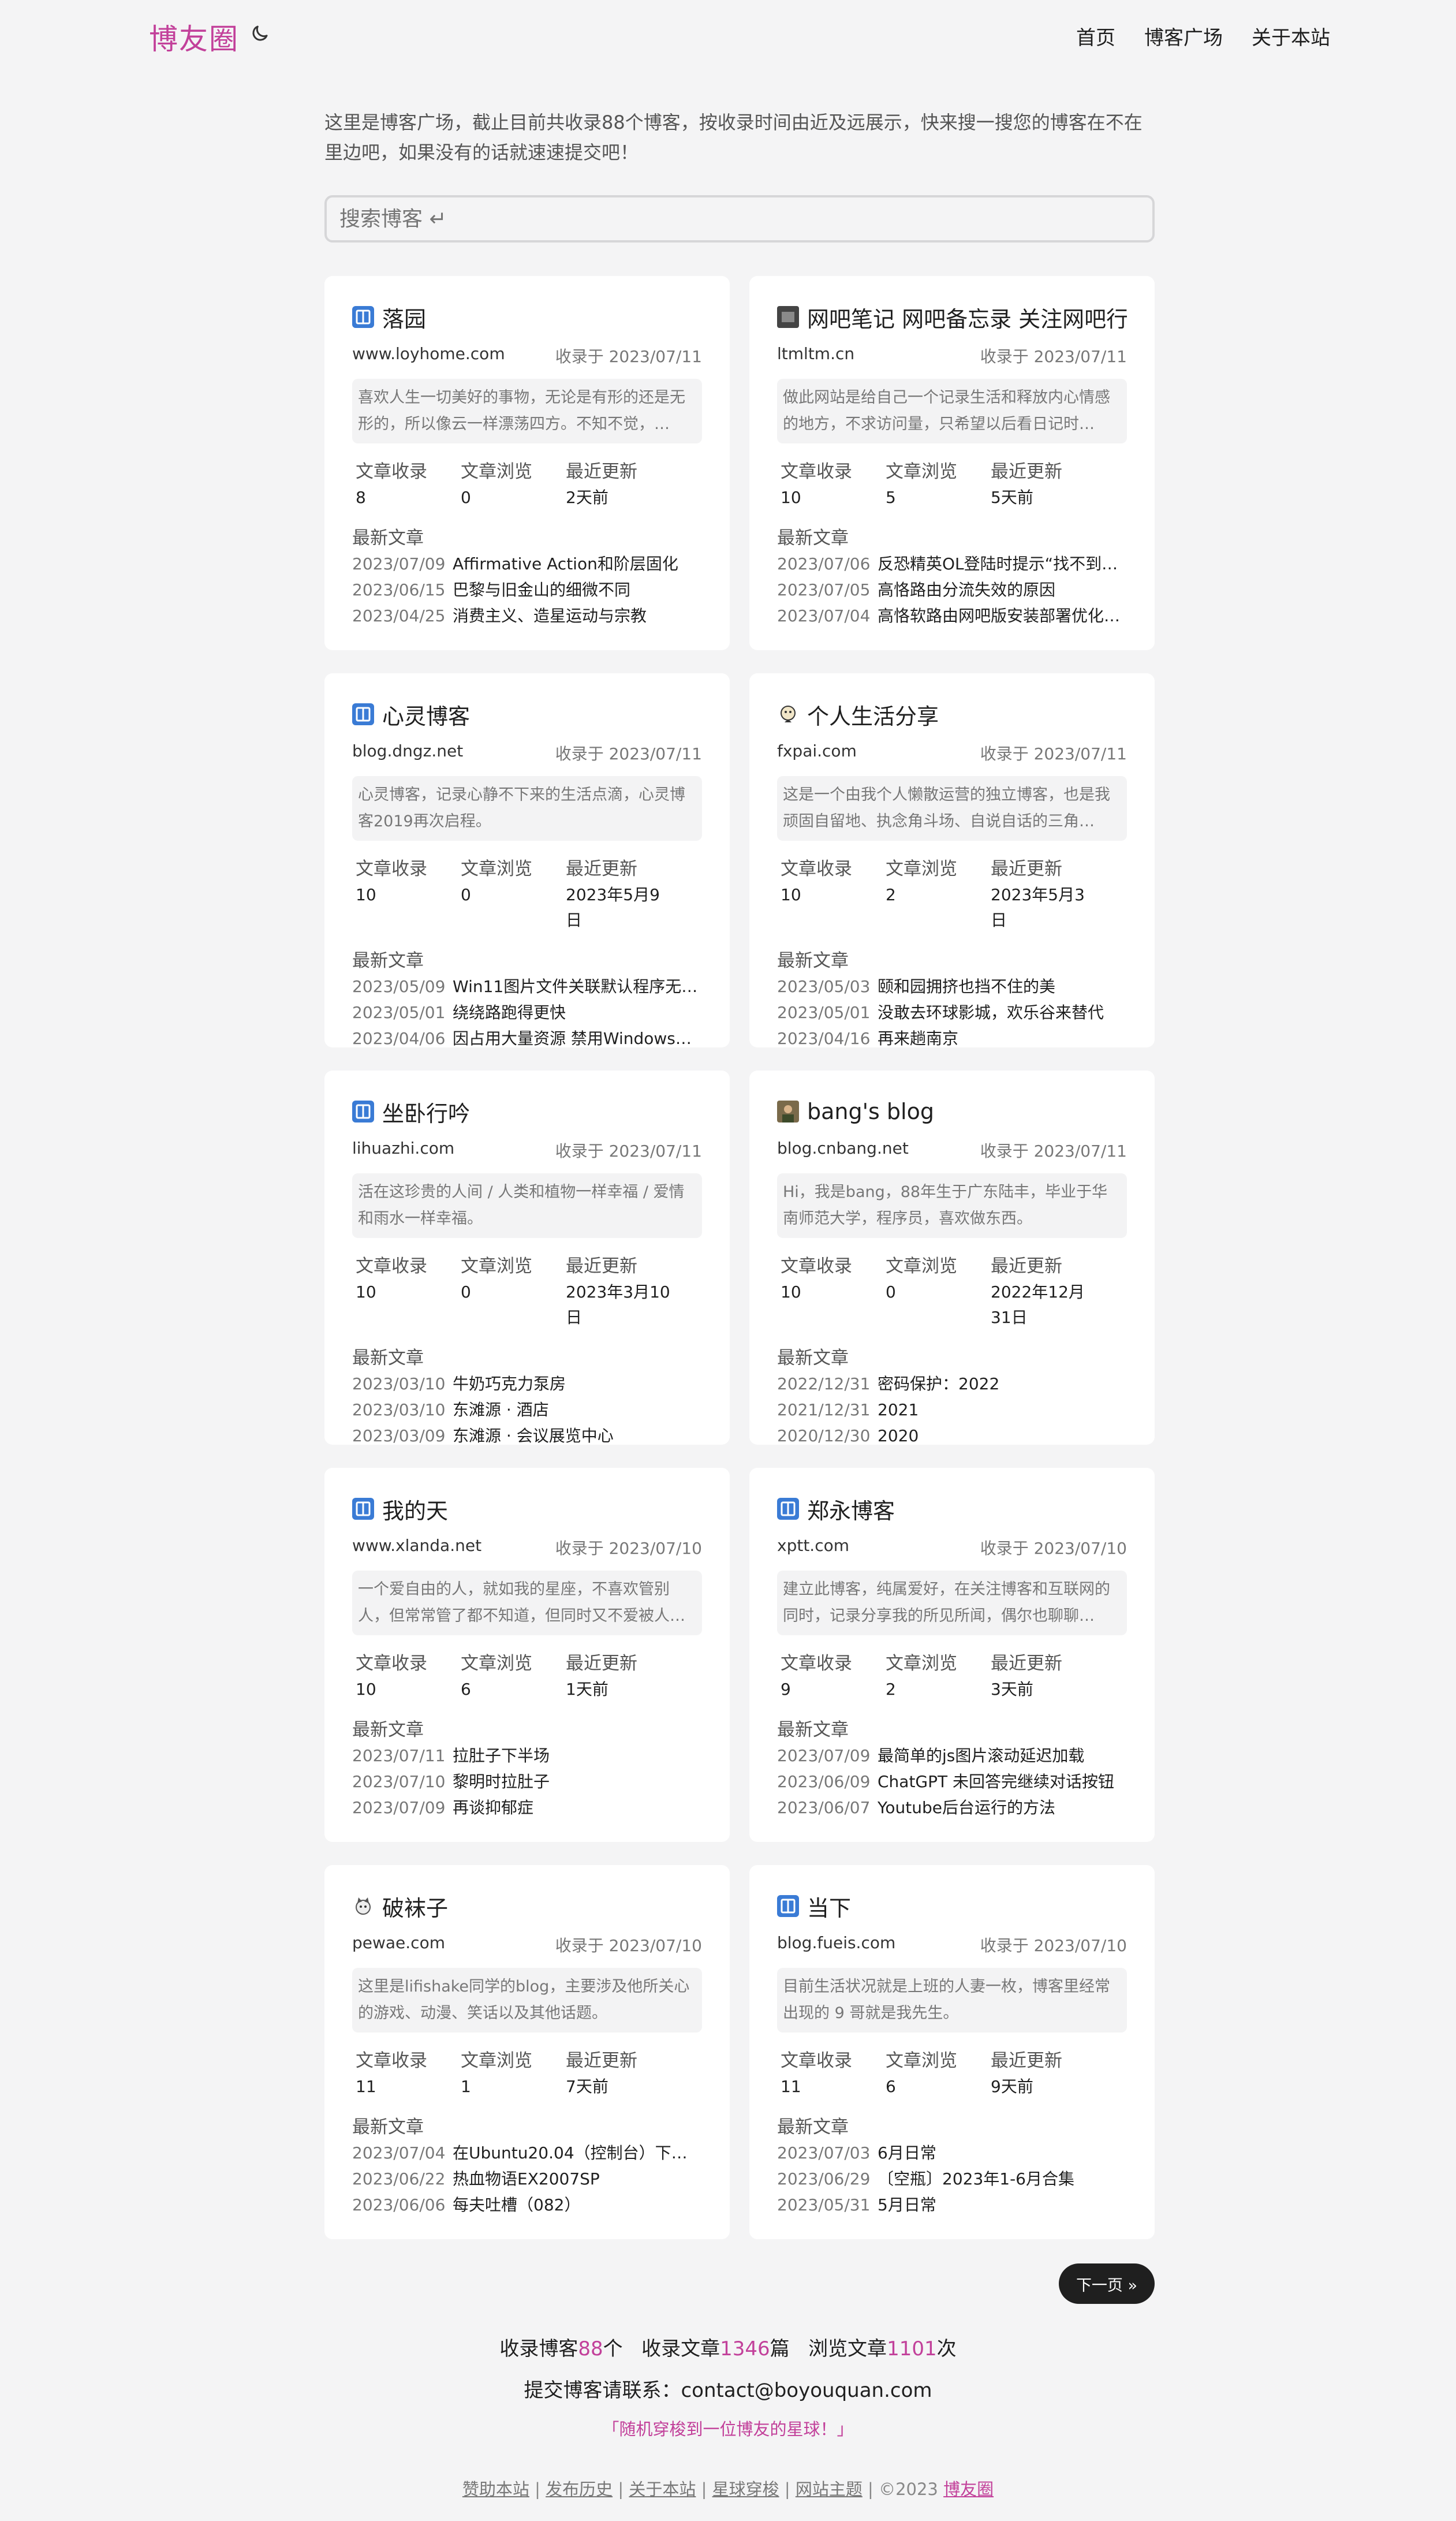 The width and height of the screenshot is (1456, 2521). Describe the element at coordinates (501, 1782) in the screenshot. I see `recent-article-title: 黎明时拉肚子` at that location.